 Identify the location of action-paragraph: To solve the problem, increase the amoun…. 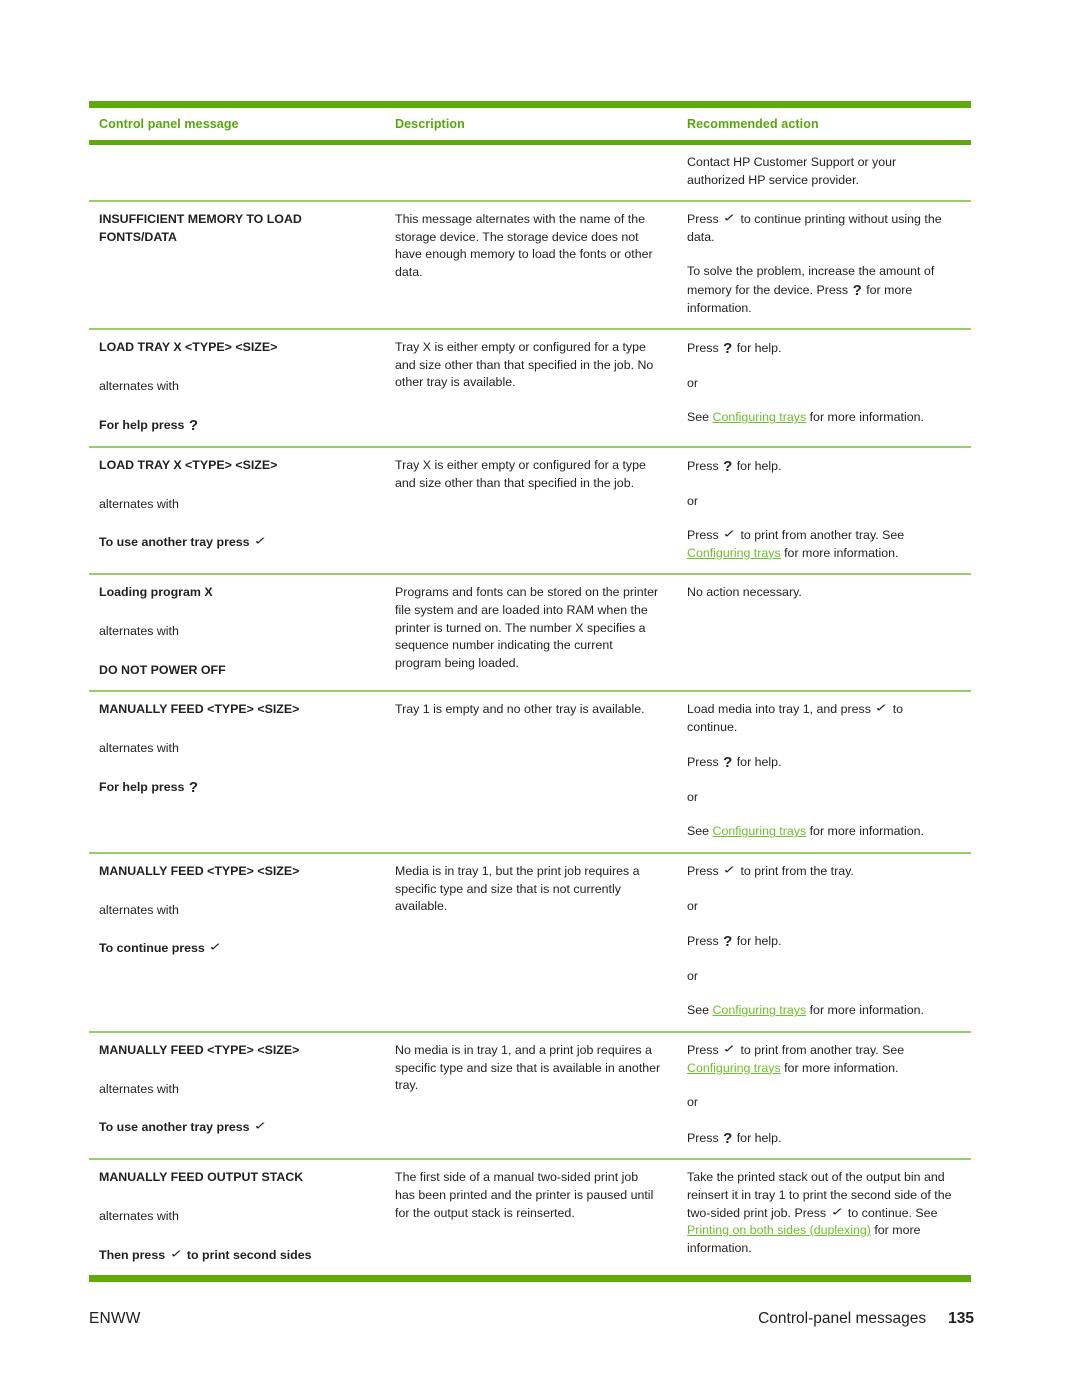
(811, 289).